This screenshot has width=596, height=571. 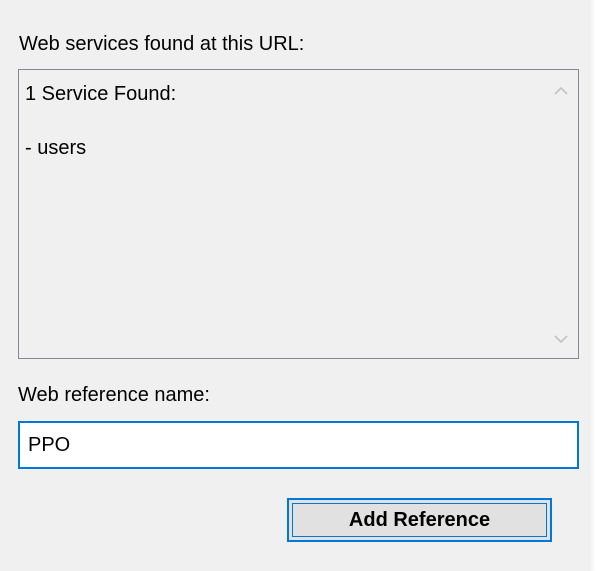 I want to click on window-edge, so click(x=592, y=285).